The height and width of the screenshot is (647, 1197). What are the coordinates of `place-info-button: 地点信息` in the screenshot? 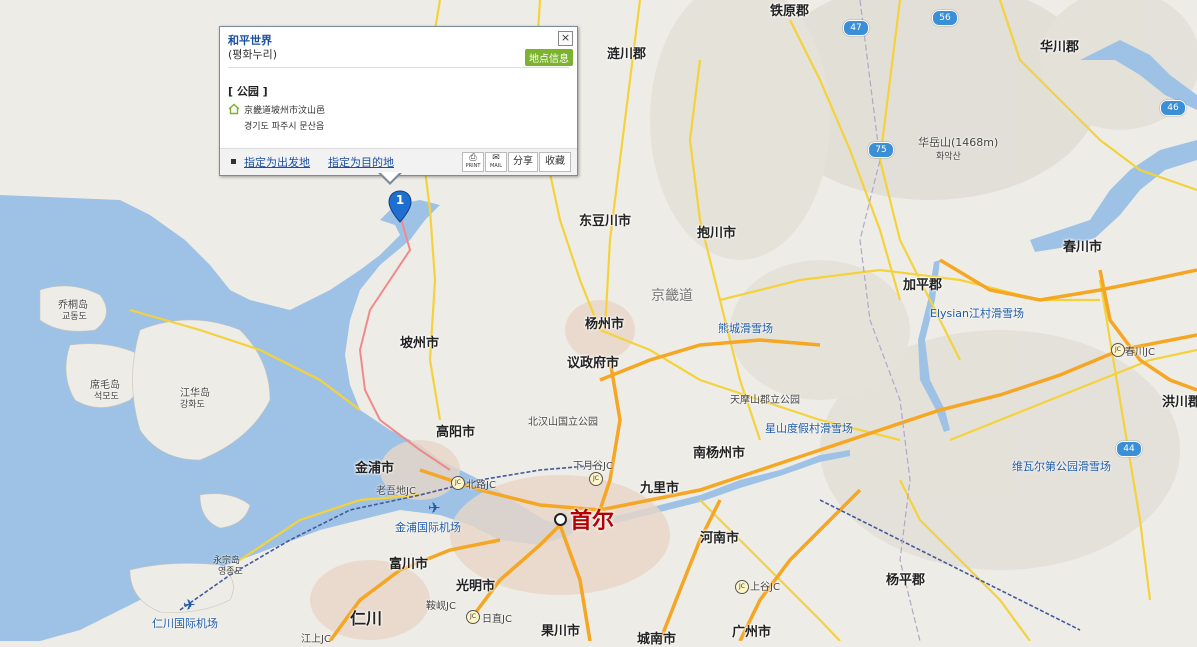 It's located at (549, 57).